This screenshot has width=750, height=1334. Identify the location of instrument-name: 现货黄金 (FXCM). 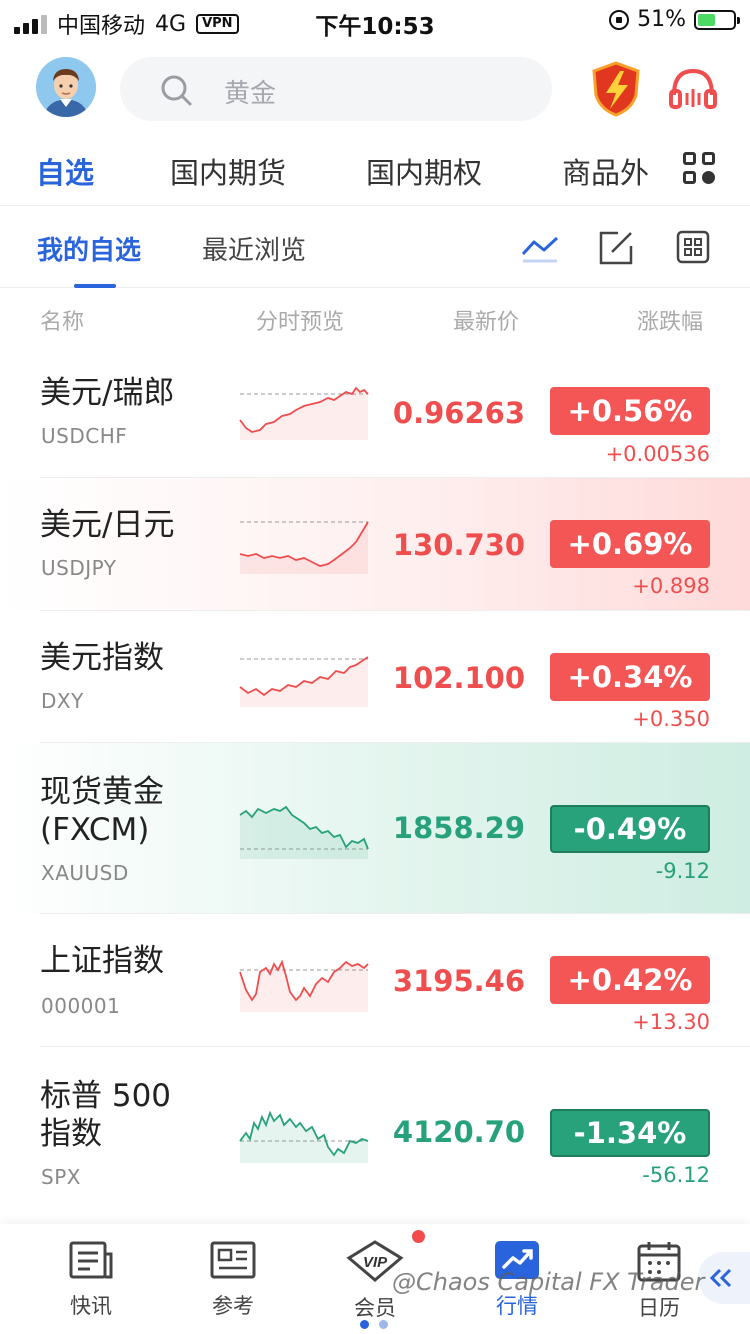
(102, 811).